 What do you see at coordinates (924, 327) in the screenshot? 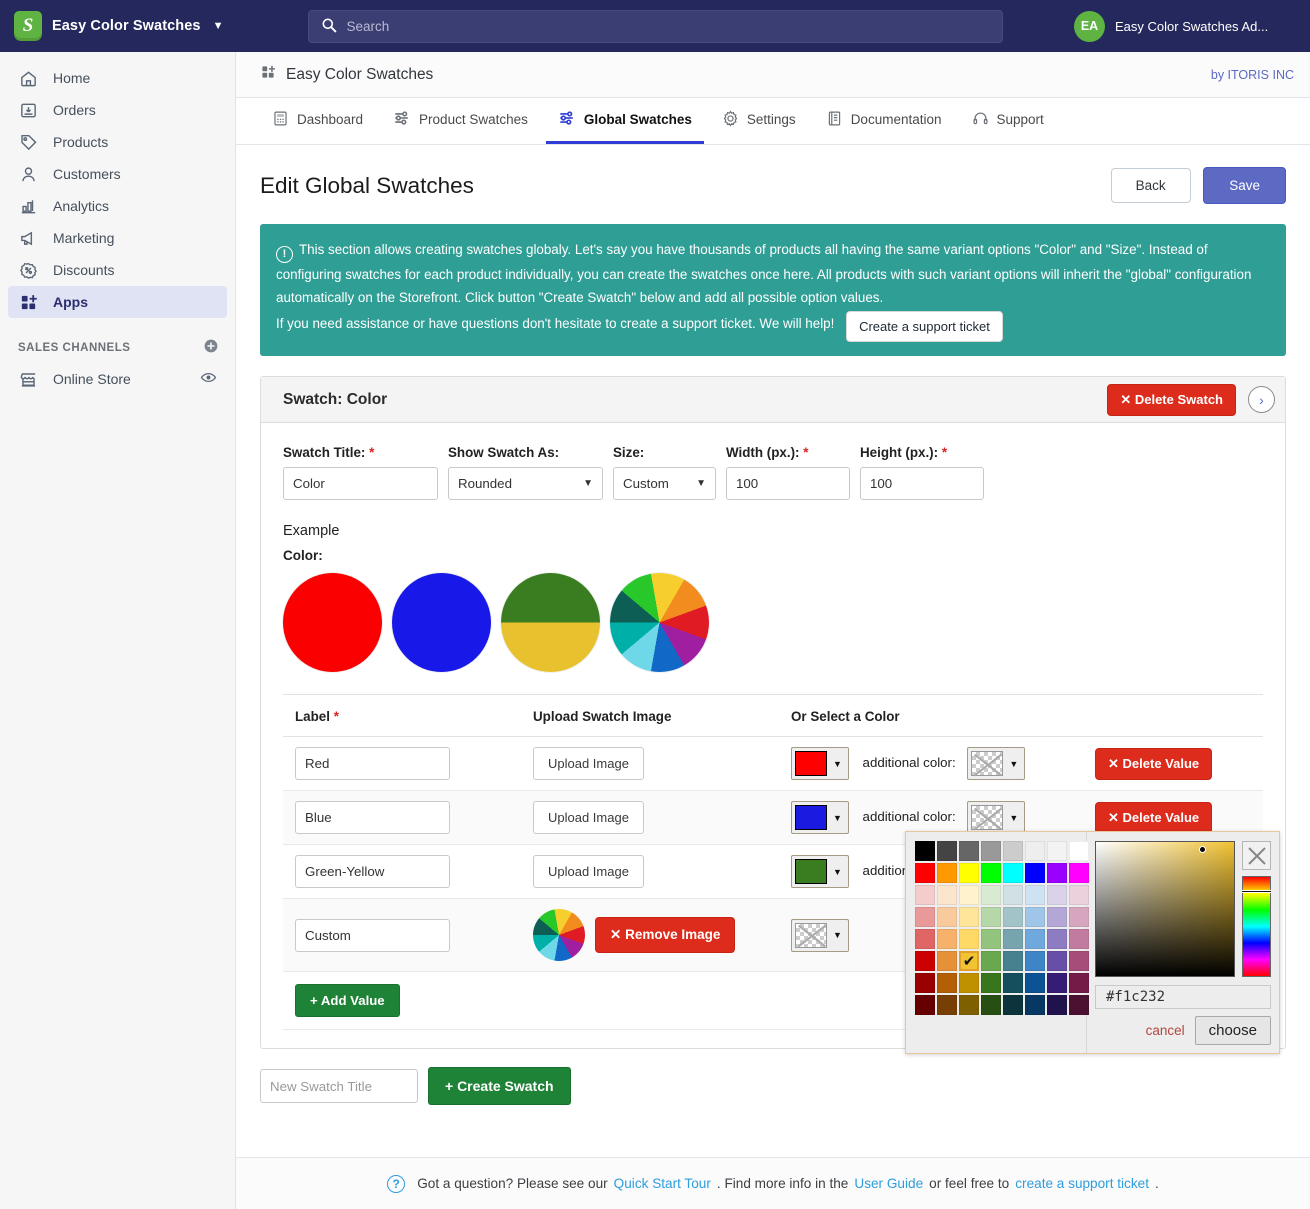
I see `create-support-ticket-button: Create a support ticket` at bounding box center [924, 327].